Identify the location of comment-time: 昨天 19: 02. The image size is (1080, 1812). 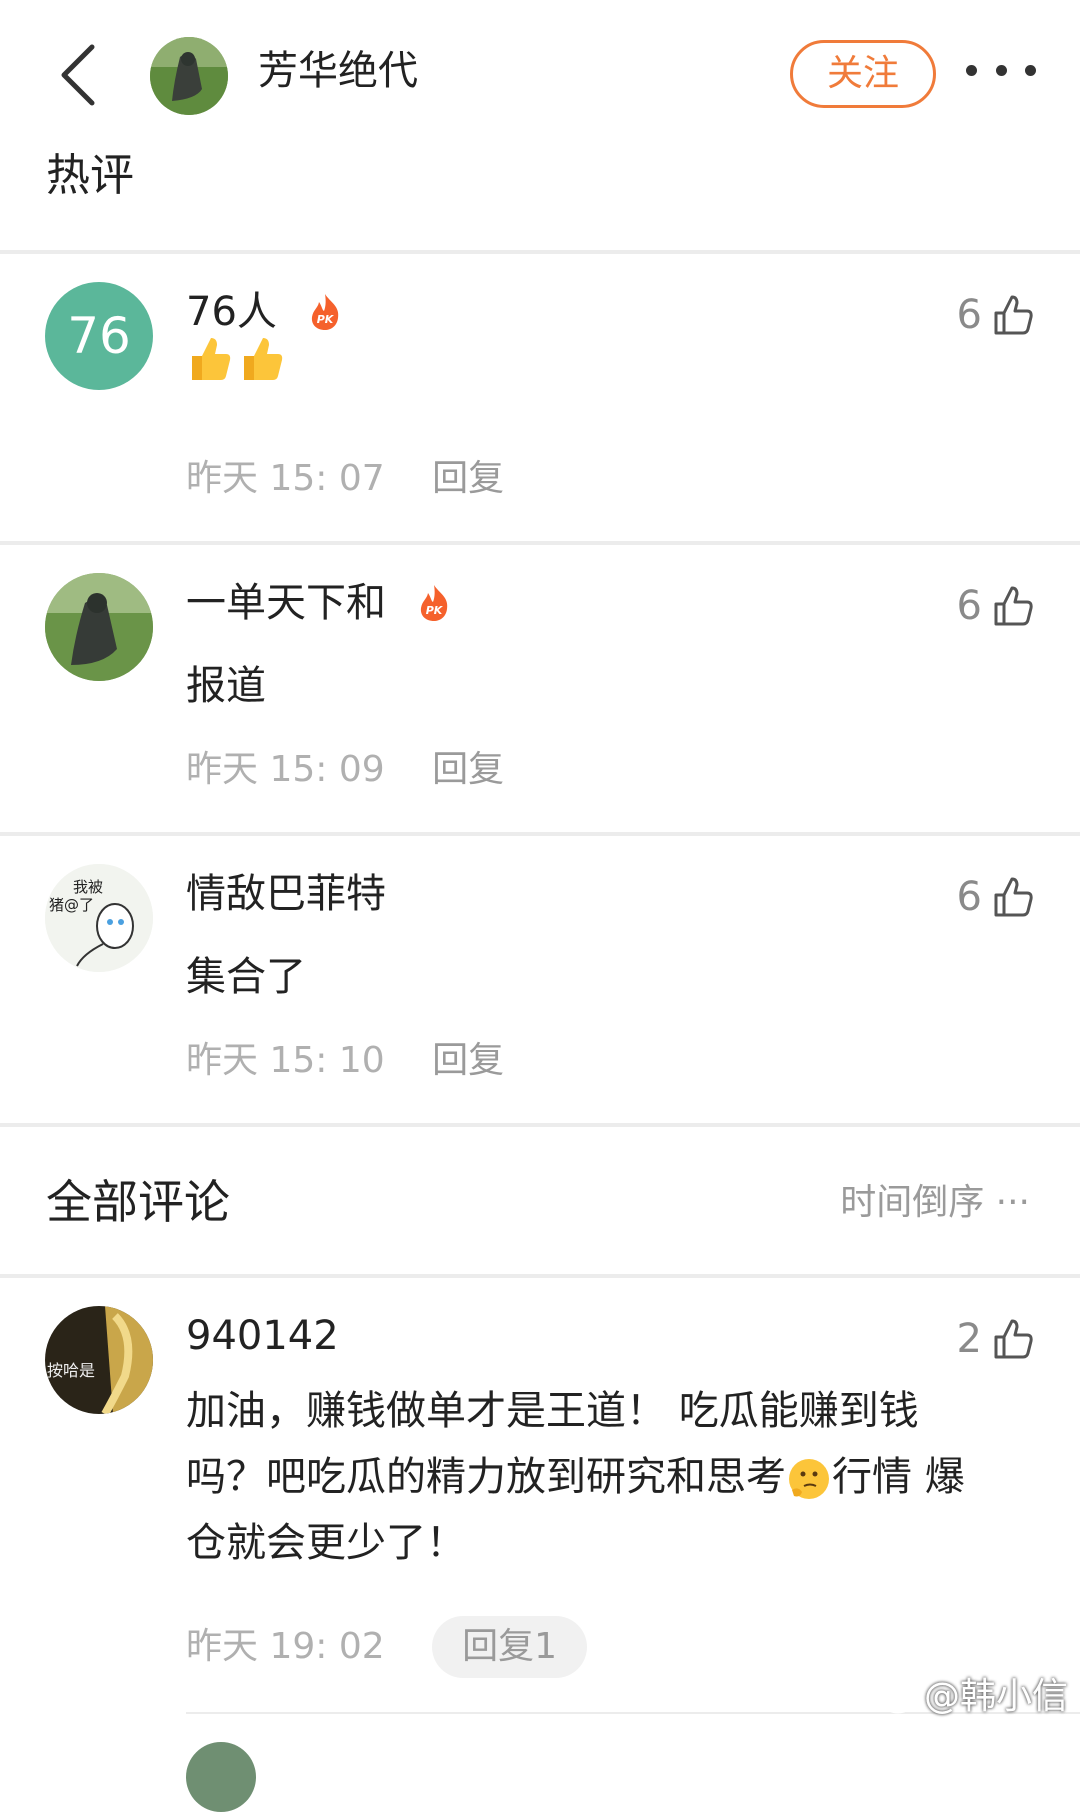
(285, 1646).